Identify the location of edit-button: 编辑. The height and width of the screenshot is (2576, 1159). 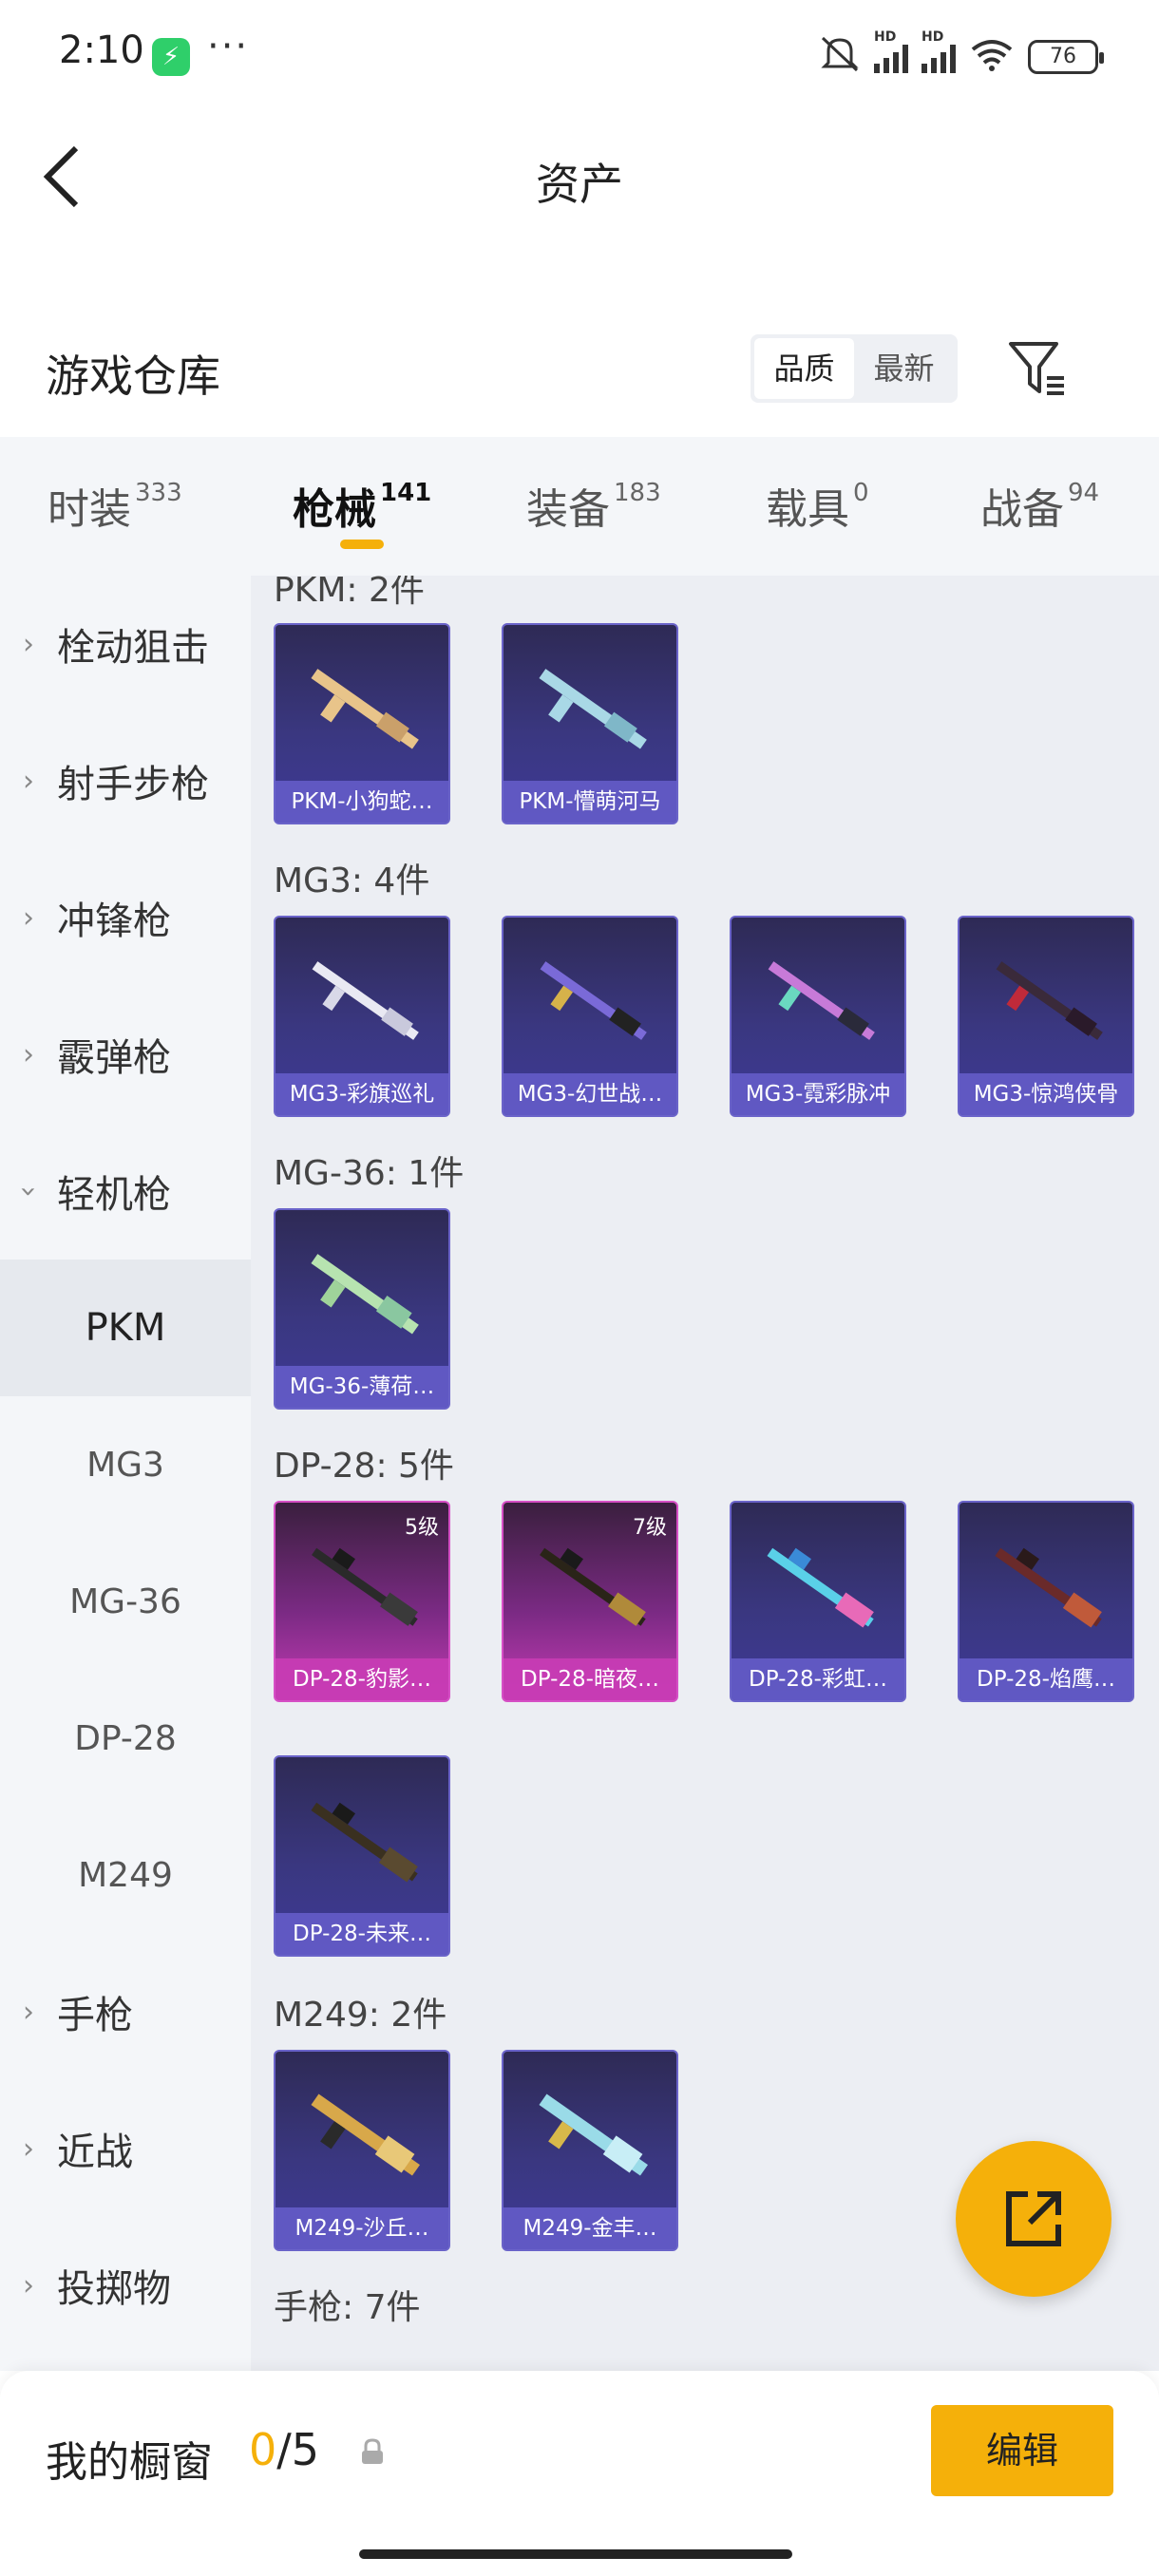
(1022, 2450).